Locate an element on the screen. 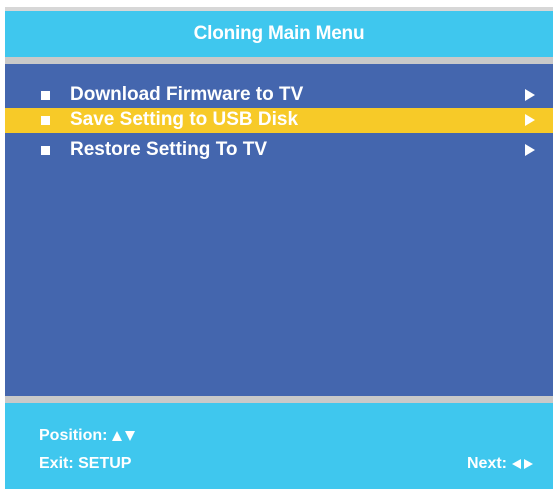 The width and height of the screenshot is (553, 489). up-triangle-icon is located at coordinates (117, 436).